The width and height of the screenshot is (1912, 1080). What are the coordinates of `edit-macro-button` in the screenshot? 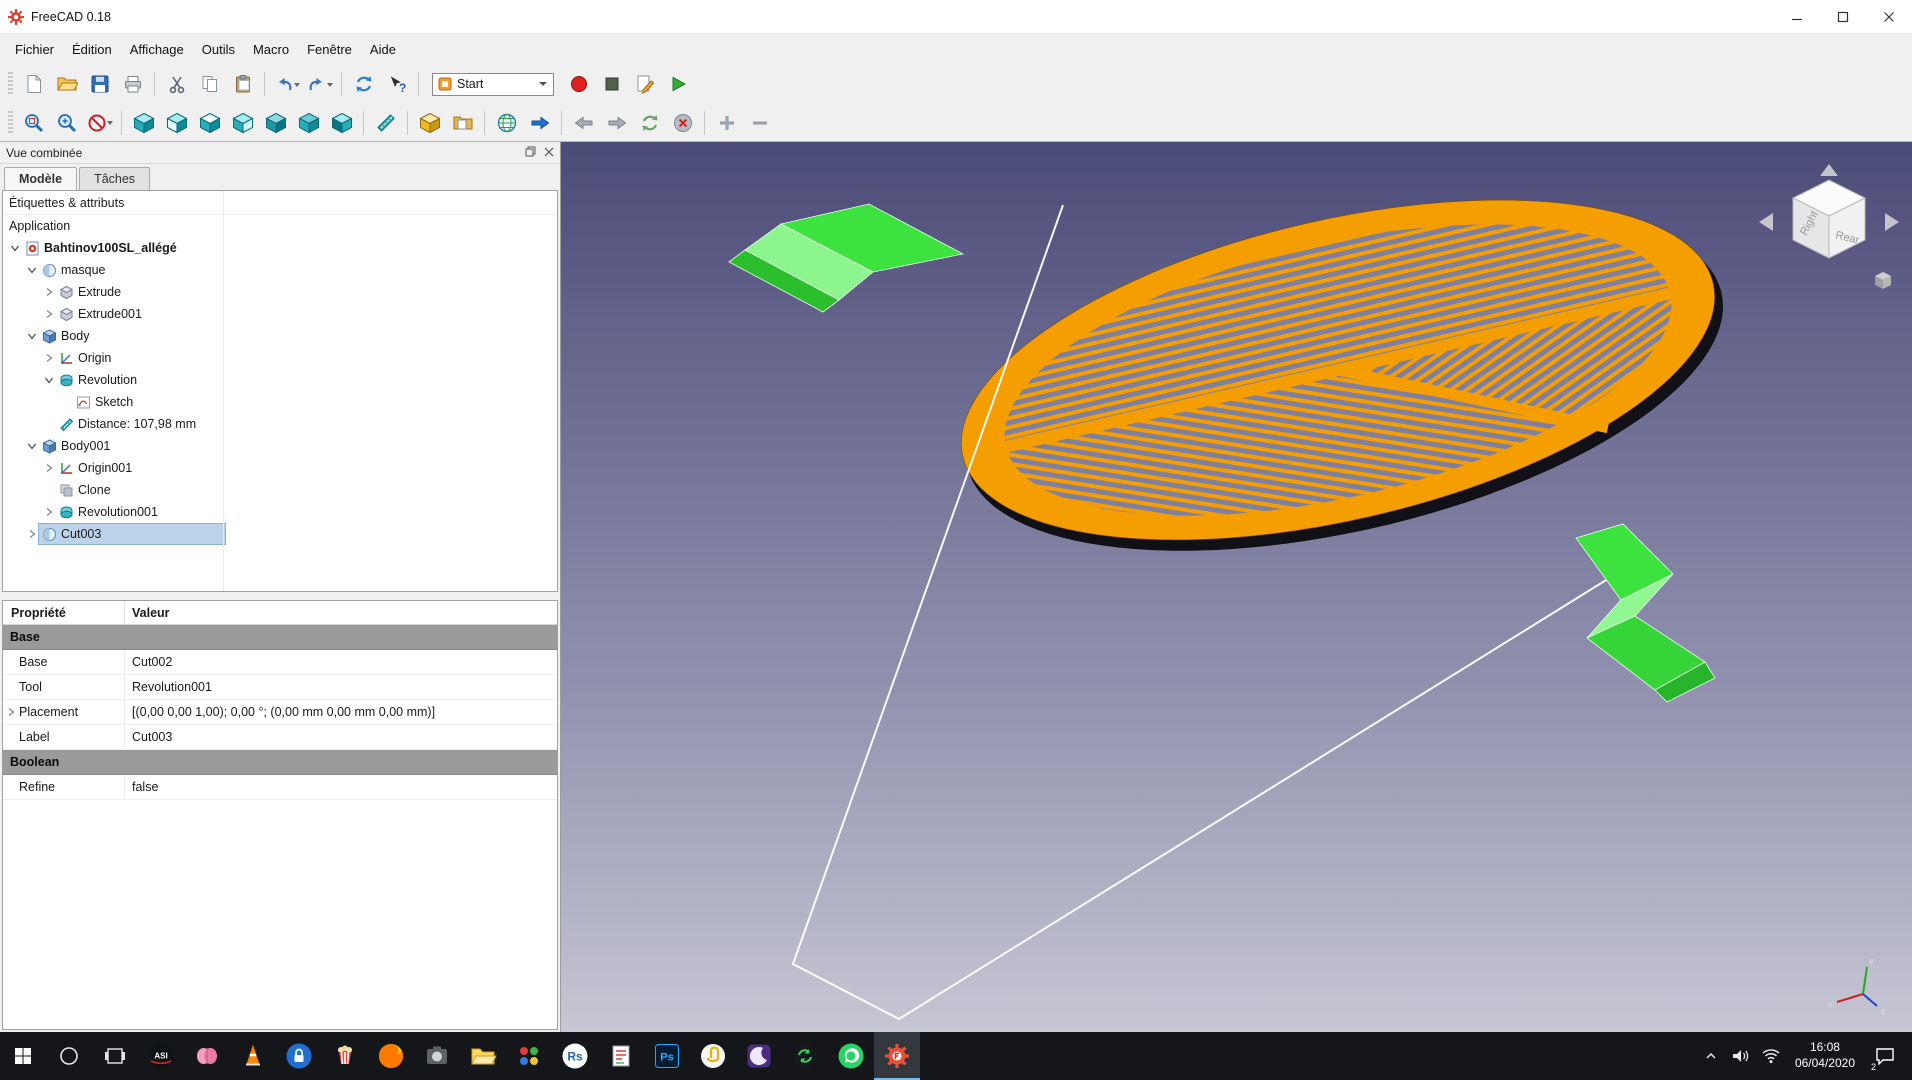 It's located at (644, 84).